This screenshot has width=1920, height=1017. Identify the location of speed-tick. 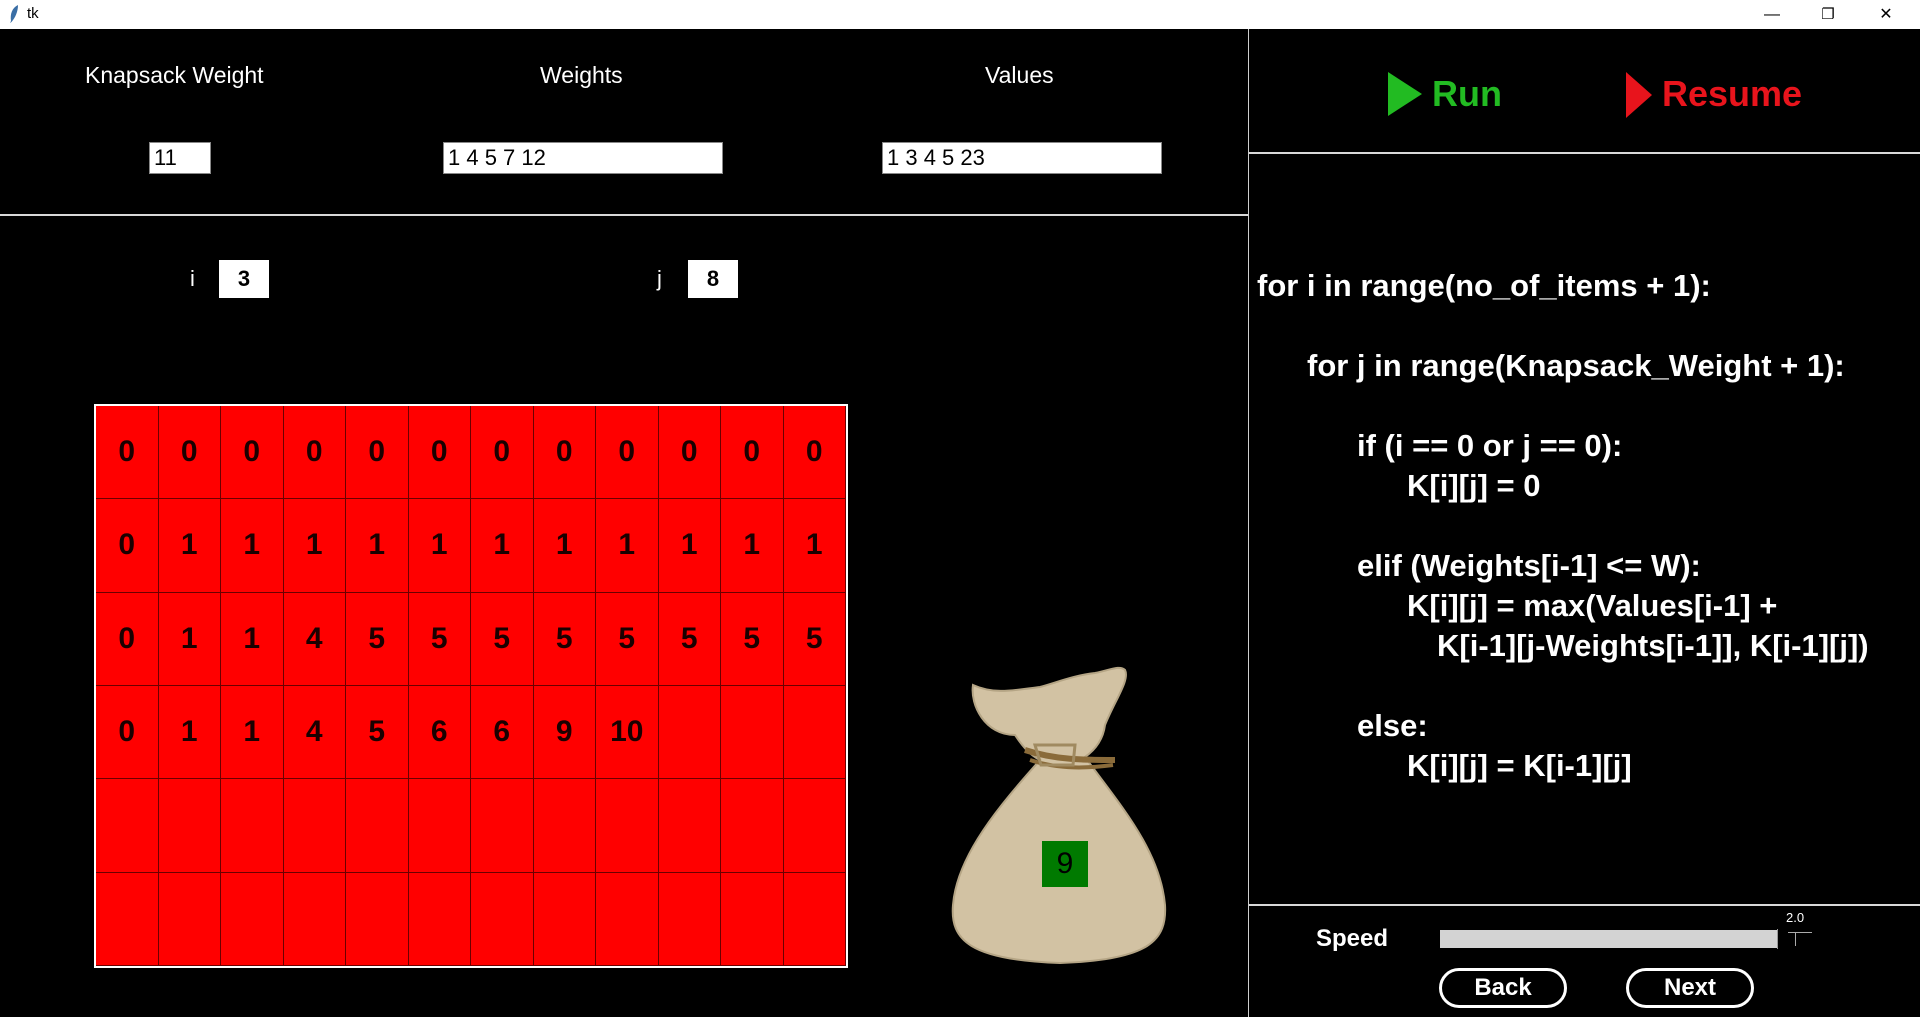
(1795, 939).